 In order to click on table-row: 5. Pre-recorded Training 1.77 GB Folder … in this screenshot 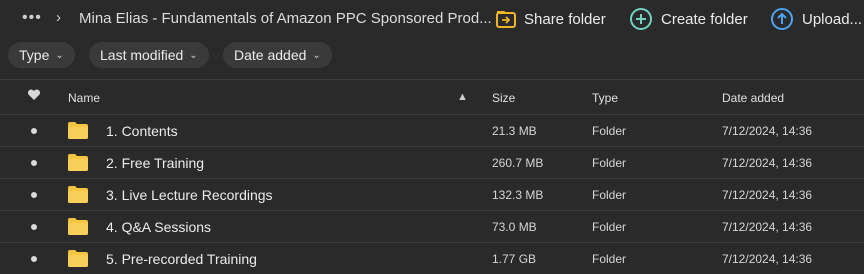, I will do `click(432, 258)`.